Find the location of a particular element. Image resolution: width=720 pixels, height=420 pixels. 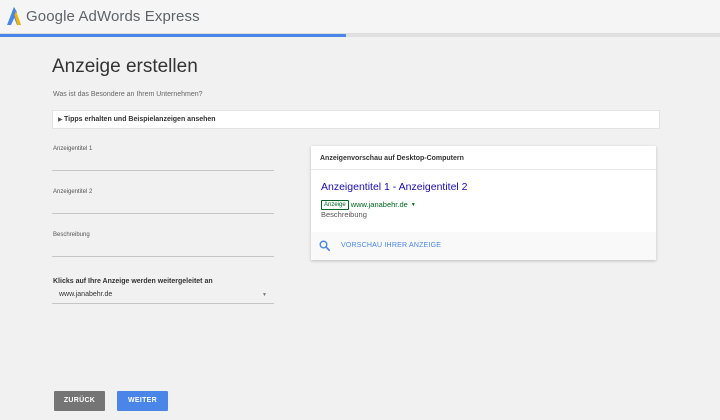

ad-badge: Anzeige is located at coordinates (335, 204).